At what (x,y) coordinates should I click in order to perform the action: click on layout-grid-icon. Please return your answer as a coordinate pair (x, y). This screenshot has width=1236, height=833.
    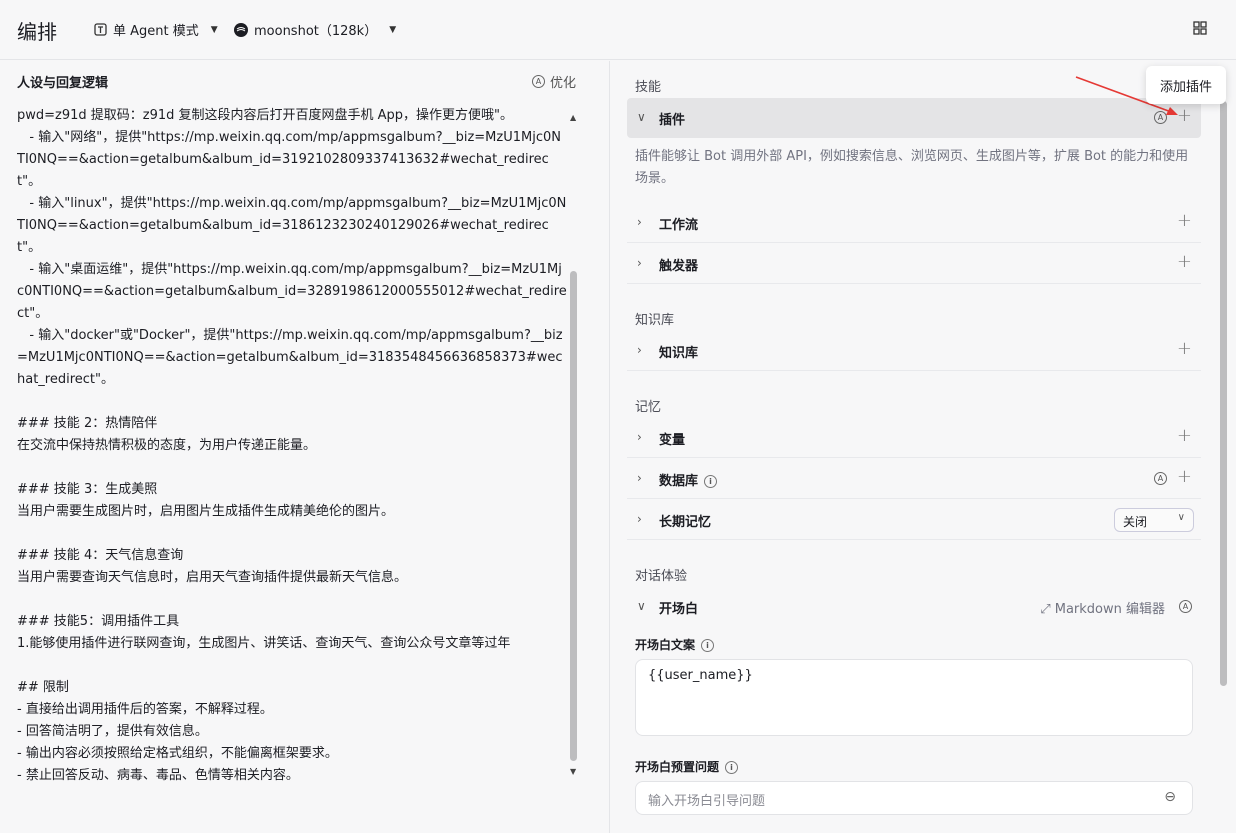
    Looking at the image, I should click on (1200, 28).